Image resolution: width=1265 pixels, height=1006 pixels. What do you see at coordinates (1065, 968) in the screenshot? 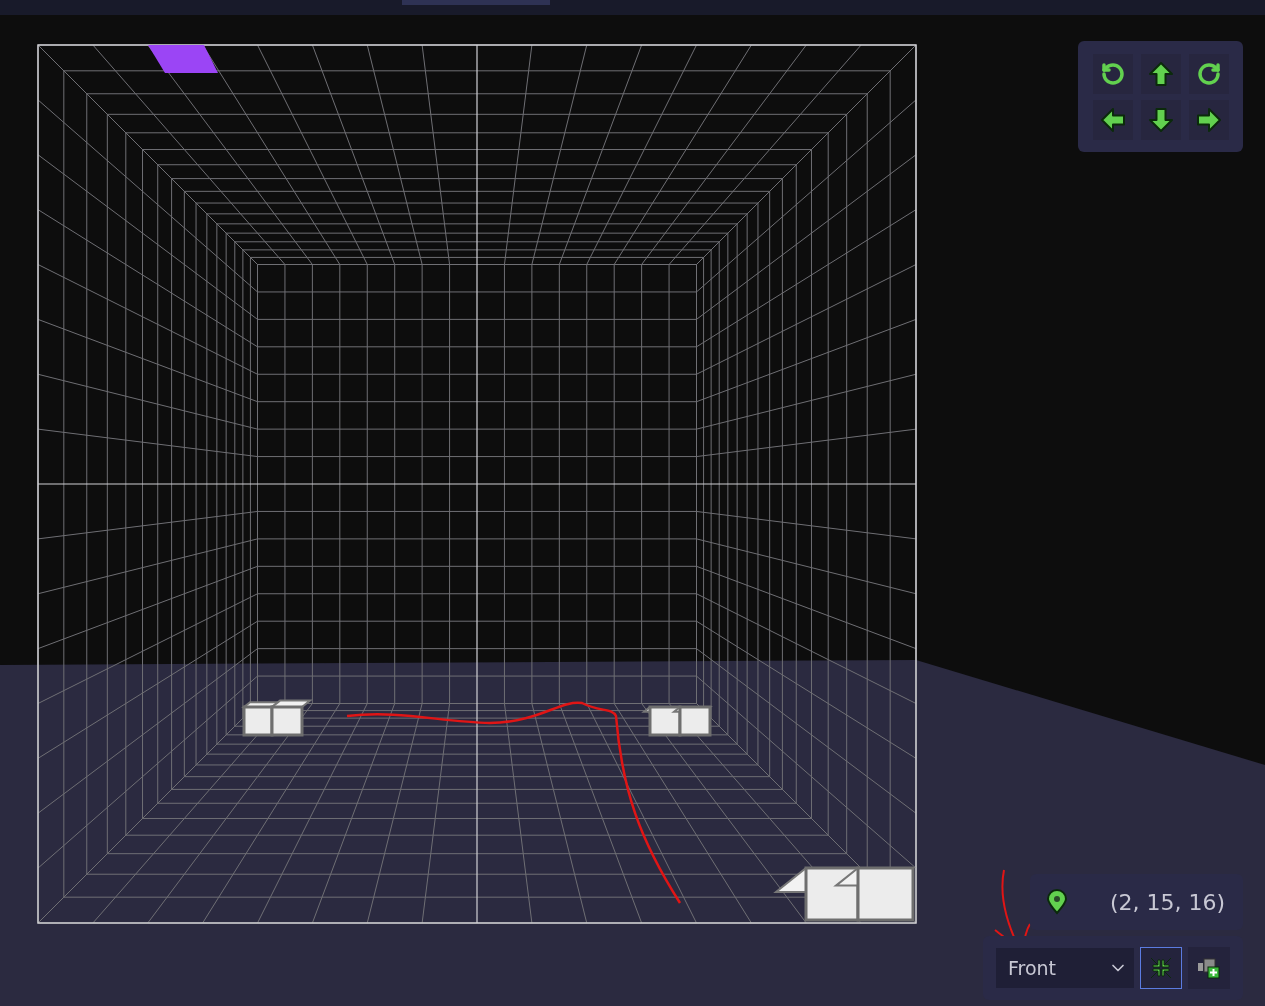
I see `view-dropdown: Front` at bounding box center [1065, 968].